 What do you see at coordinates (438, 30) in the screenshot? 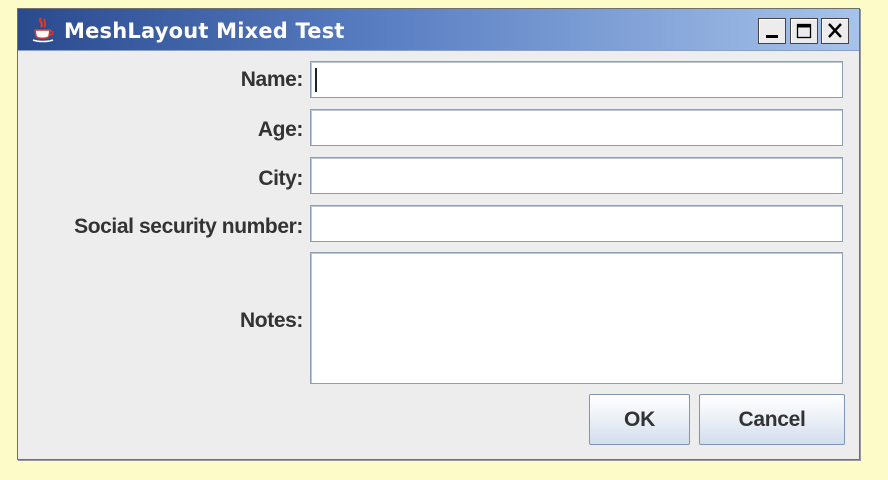
I see `title-bar: MeshLayout Mixed Test` at bounding box center [438, 30].